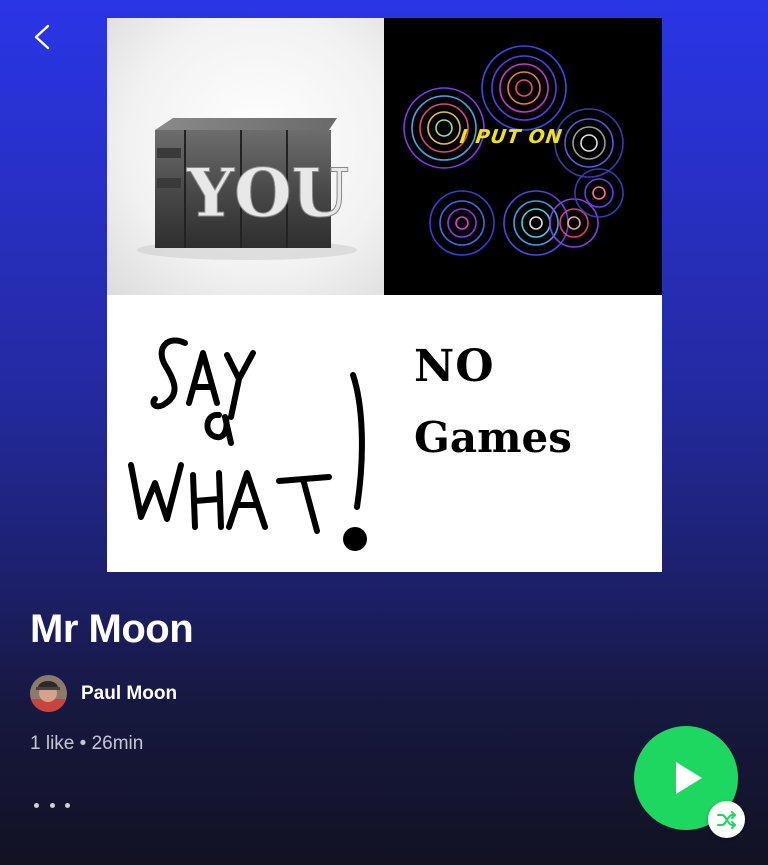 The image size is (768, 865). I want to click on shuffle-icon, so click(726, 819).